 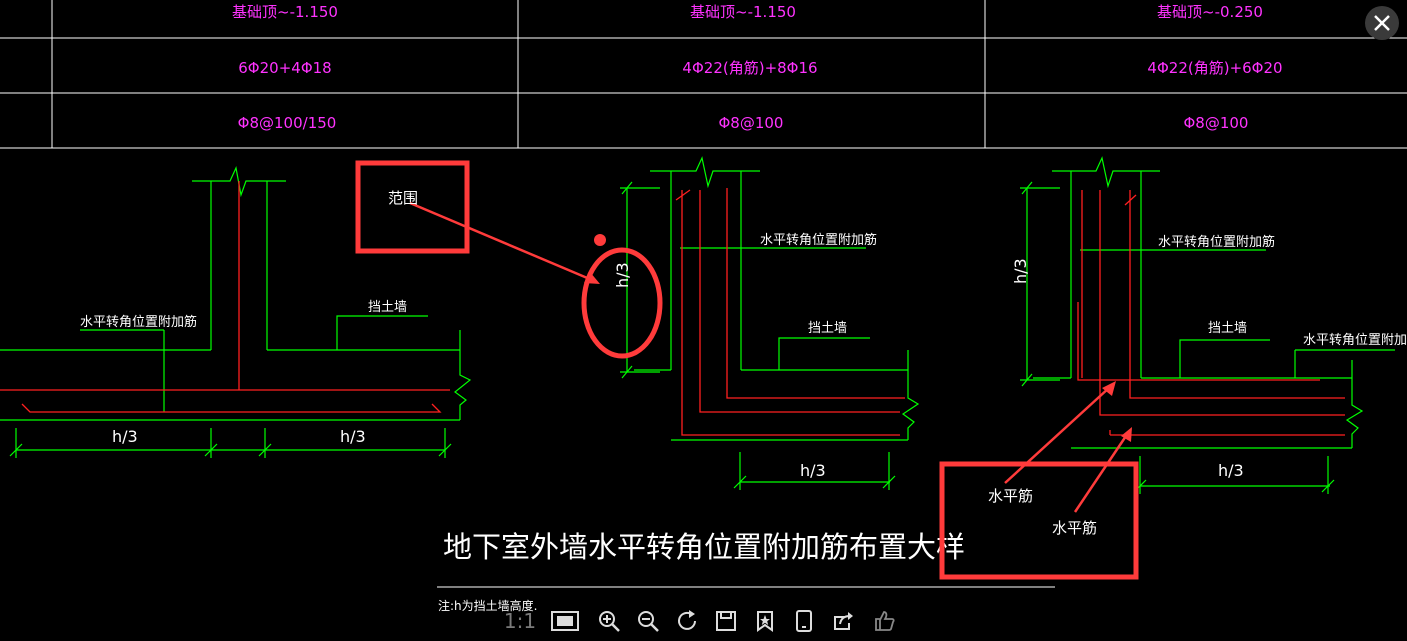 I want to click on zoom-out-button, so click(x=648, y=621).